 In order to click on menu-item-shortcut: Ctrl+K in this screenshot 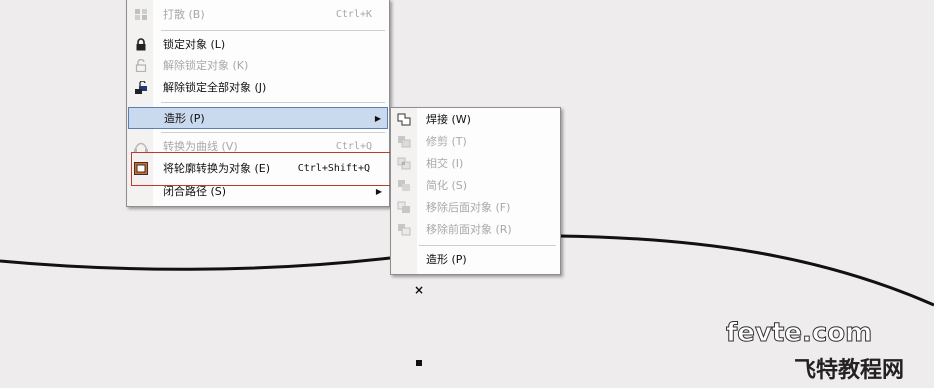, I will do `click(353, 14)`.